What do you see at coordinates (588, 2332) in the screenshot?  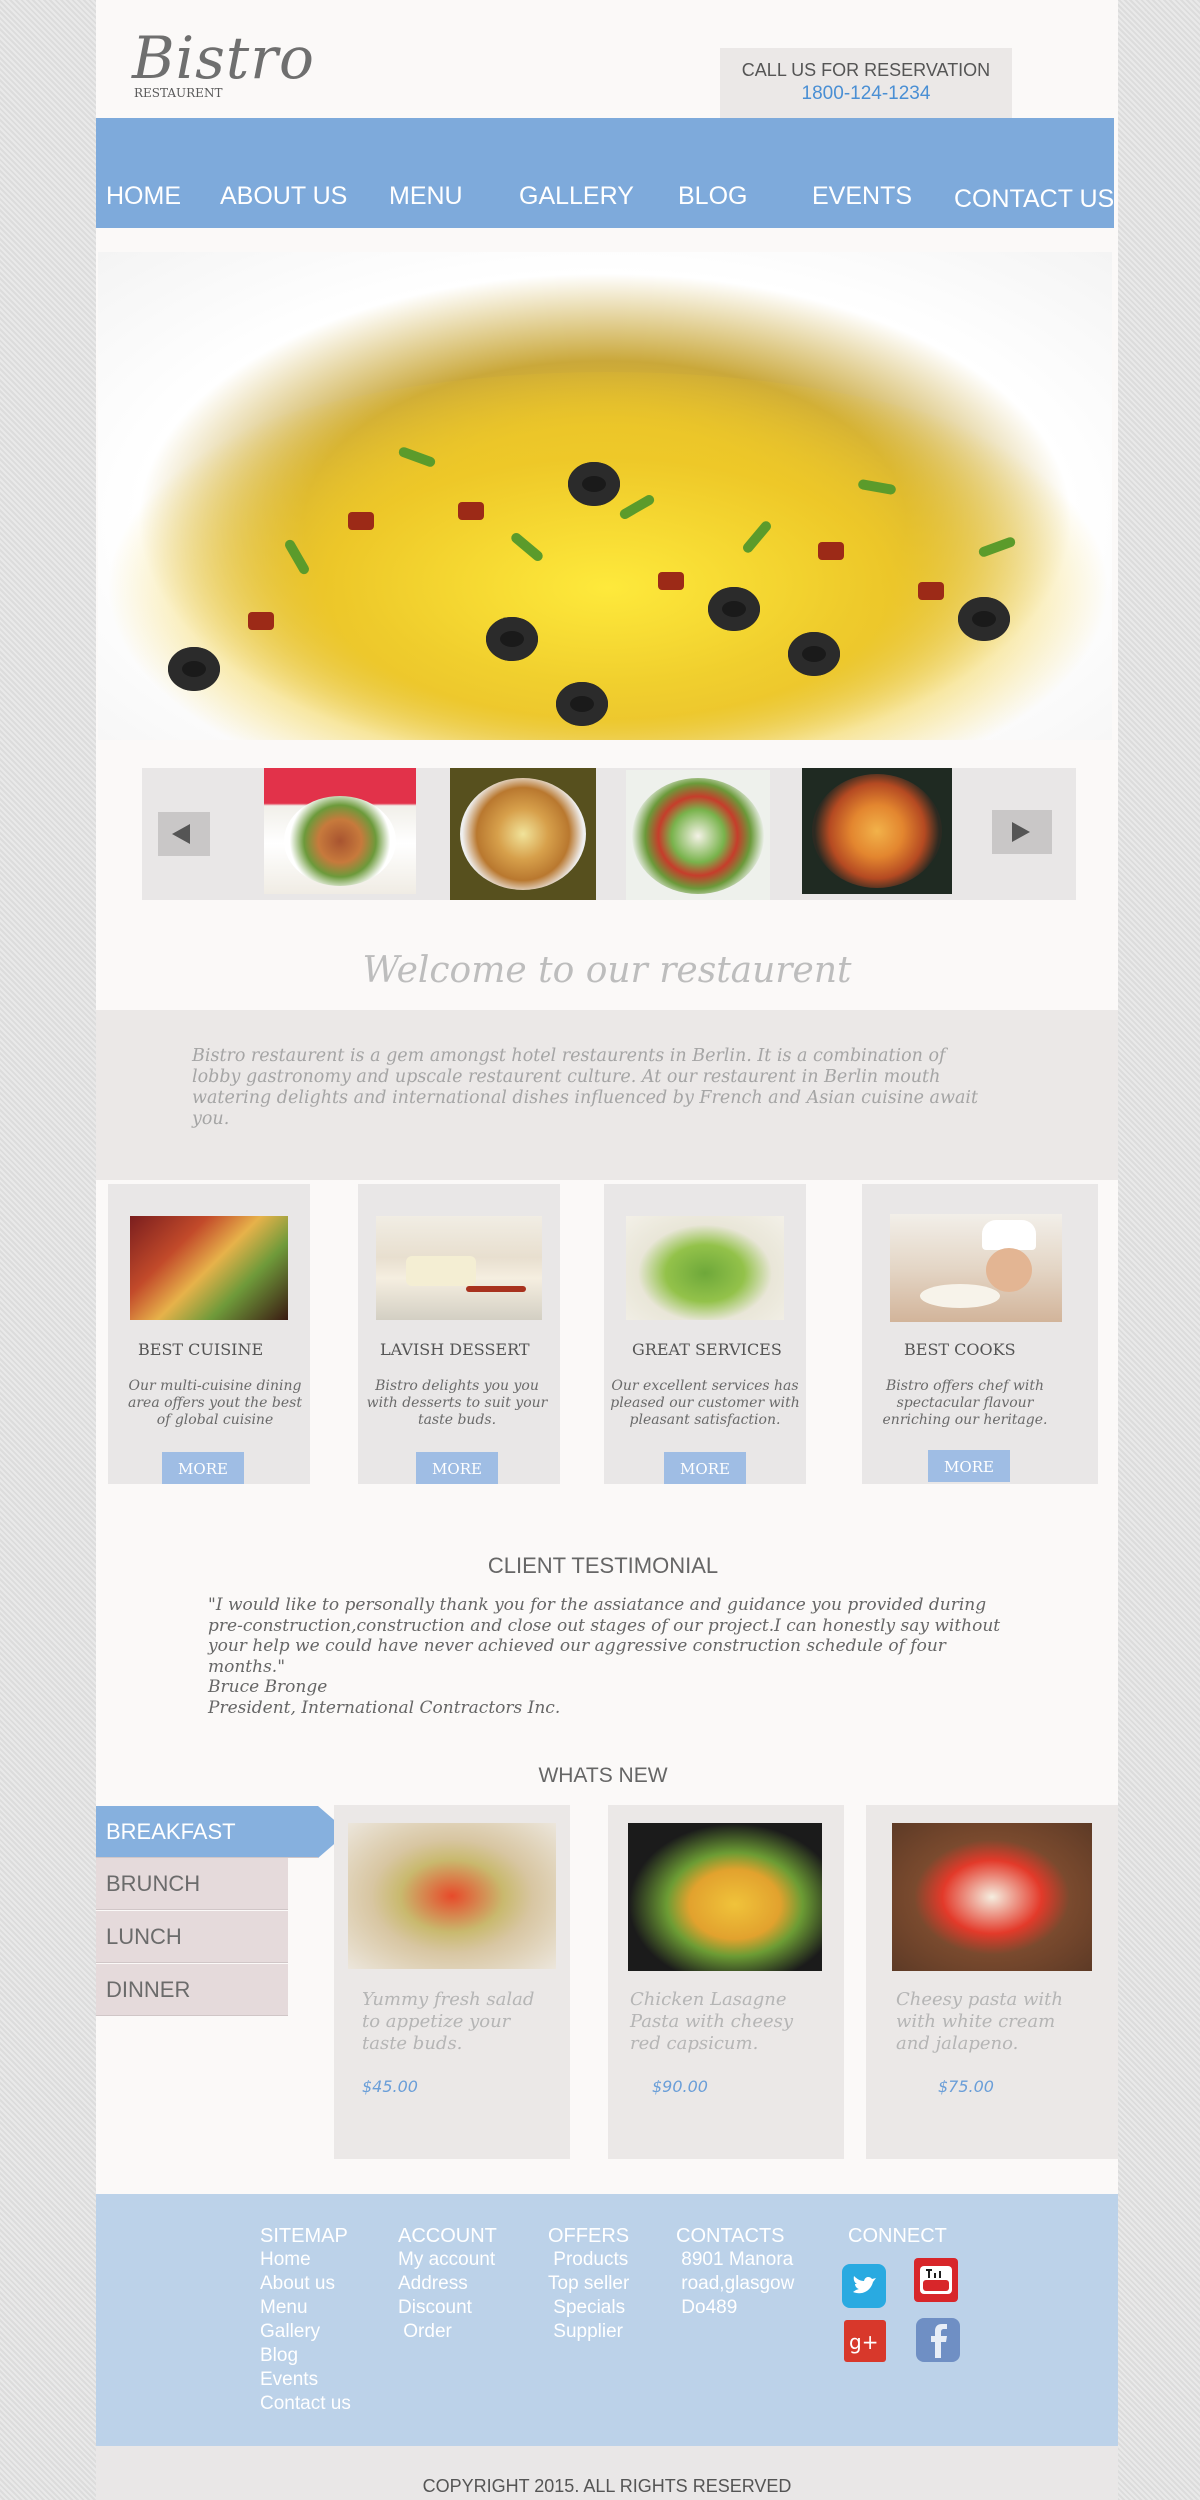 I see `footer-link: Supplier` at bounding box center [588, 2332].